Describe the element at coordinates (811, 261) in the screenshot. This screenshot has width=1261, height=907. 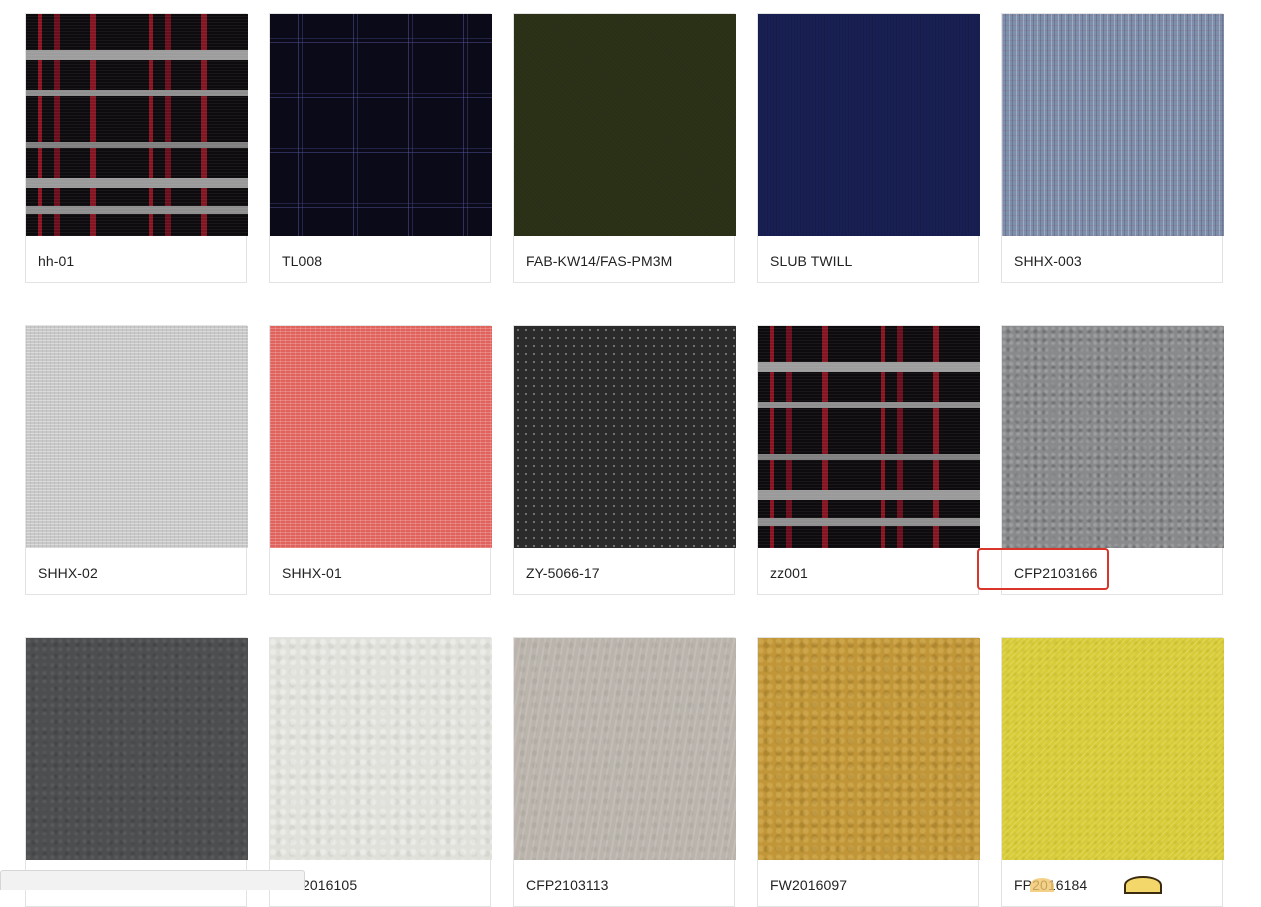
I see `fabric-code: SLUB TWILL` at that location.